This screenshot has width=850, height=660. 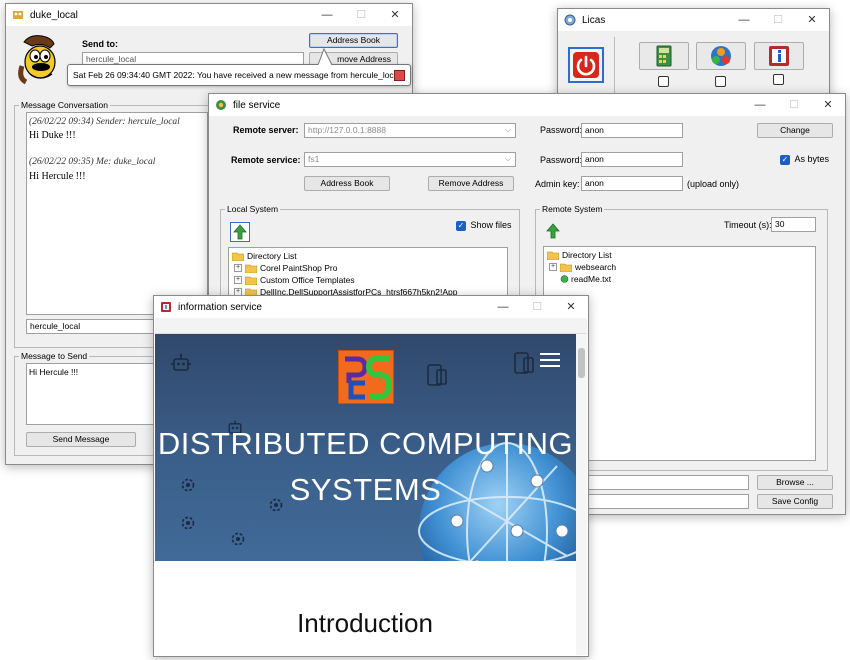 What do you see at coordinates (812, 159) in the screenshot?
I see `as-bytes-label: As bytes` at bounding box center [812, 159].